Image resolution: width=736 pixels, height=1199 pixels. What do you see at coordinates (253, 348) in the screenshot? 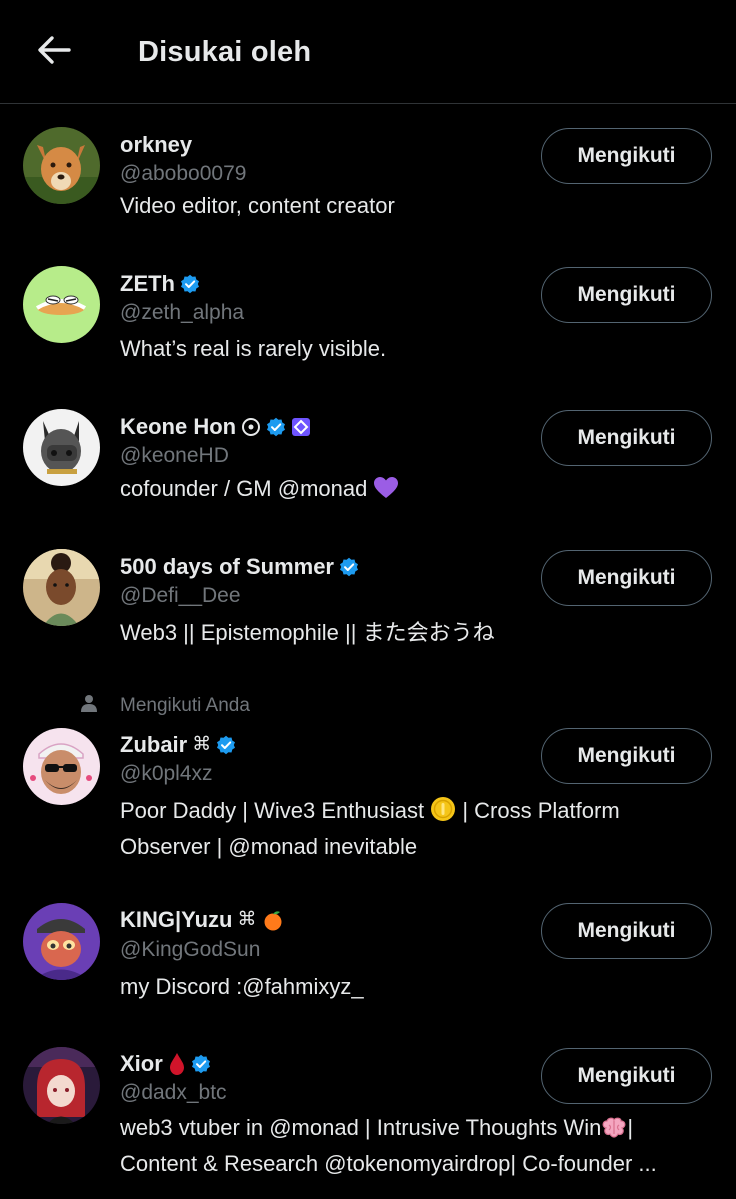
I see `user-bio: What’s real is rarely visible.` at bounding box center [253, 348].